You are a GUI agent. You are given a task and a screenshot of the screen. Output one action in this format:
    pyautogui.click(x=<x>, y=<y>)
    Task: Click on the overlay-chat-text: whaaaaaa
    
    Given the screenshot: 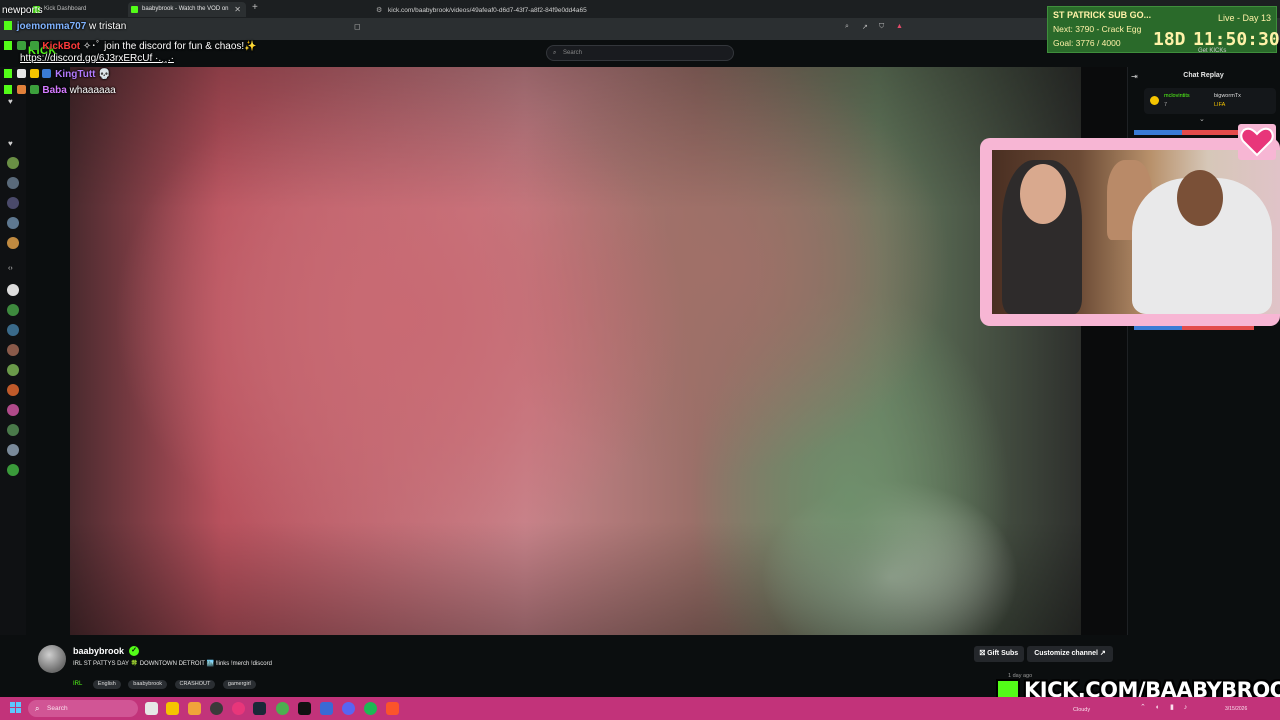 What is the action you would take?
    pyautogui.click(x=92, y=90)
    